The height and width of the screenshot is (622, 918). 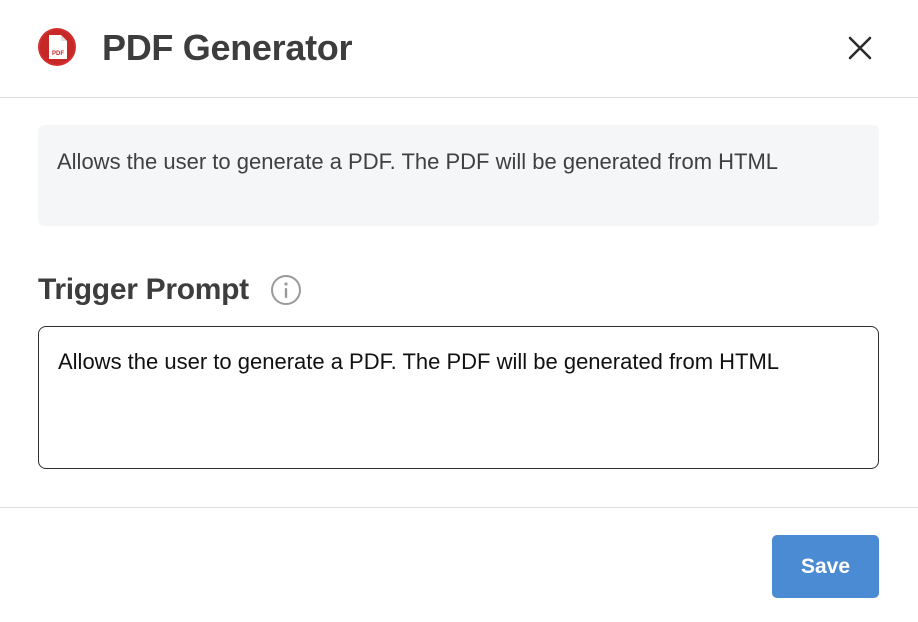 What do you see at coordinates (860, 48) in the screenshot?
I see `close-icon` at bounding box center [860, 48].